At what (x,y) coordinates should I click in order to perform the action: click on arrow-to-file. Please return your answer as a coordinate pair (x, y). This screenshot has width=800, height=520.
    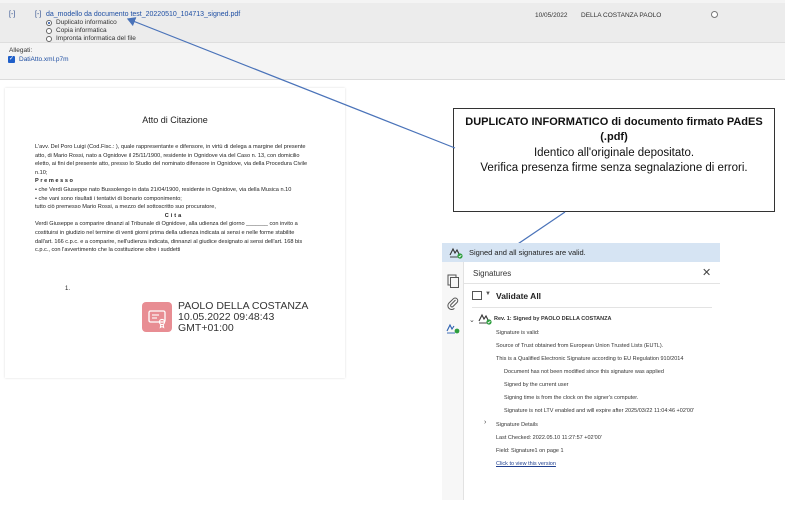
    Looking at the image, I should click on (291, 83).